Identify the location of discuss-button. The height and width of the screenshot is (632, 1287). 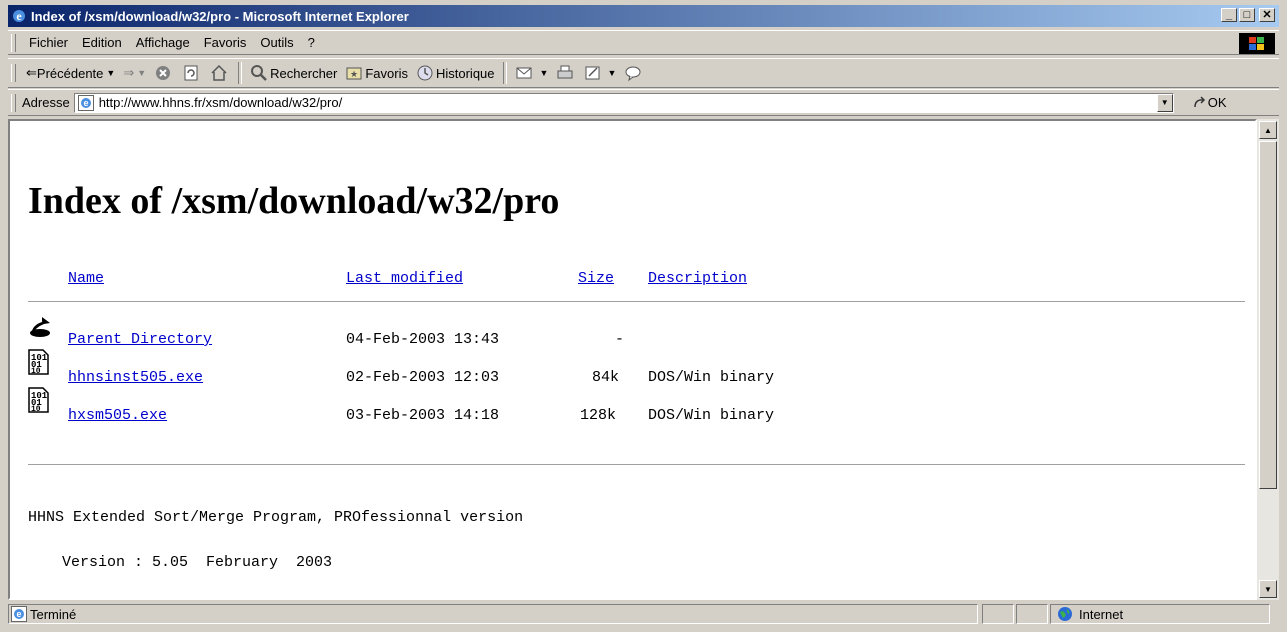
(634, 73).